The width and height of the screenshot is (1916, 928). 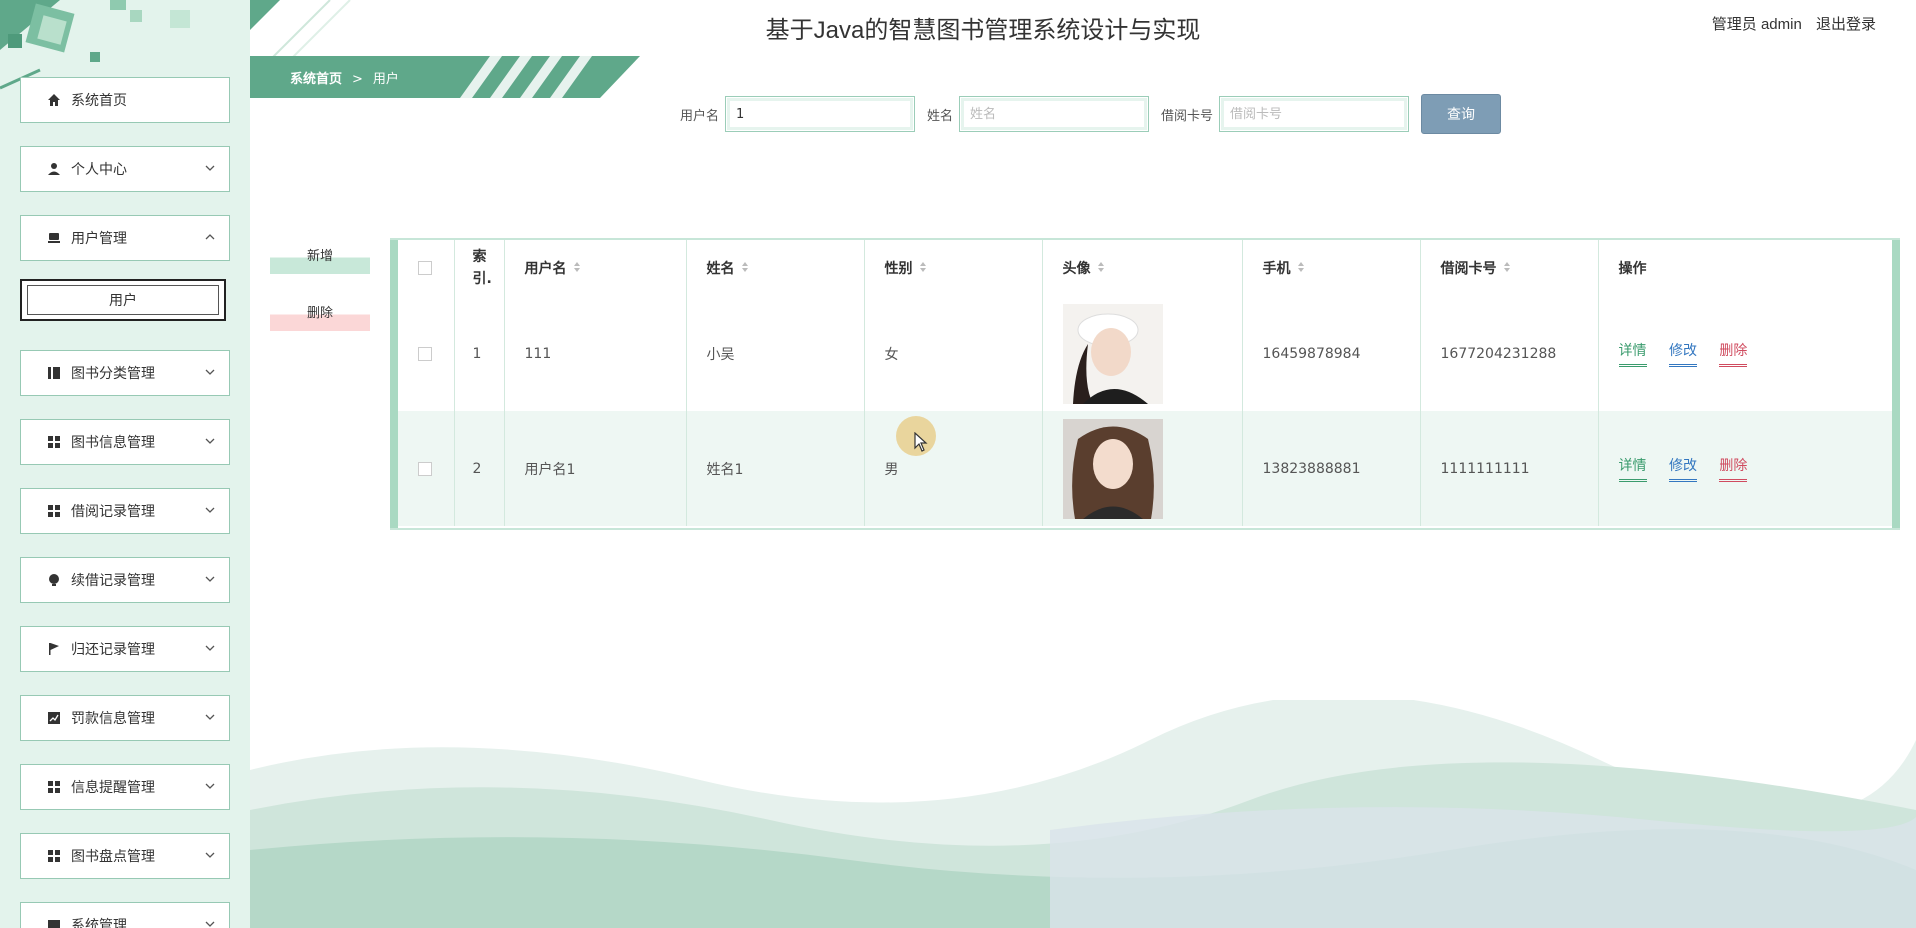 What do you see at coordinates (123, 578) in the screenshot?
I see `sidebar-item-renew-records: 续借记录管理` at bounding box center [123, 578].